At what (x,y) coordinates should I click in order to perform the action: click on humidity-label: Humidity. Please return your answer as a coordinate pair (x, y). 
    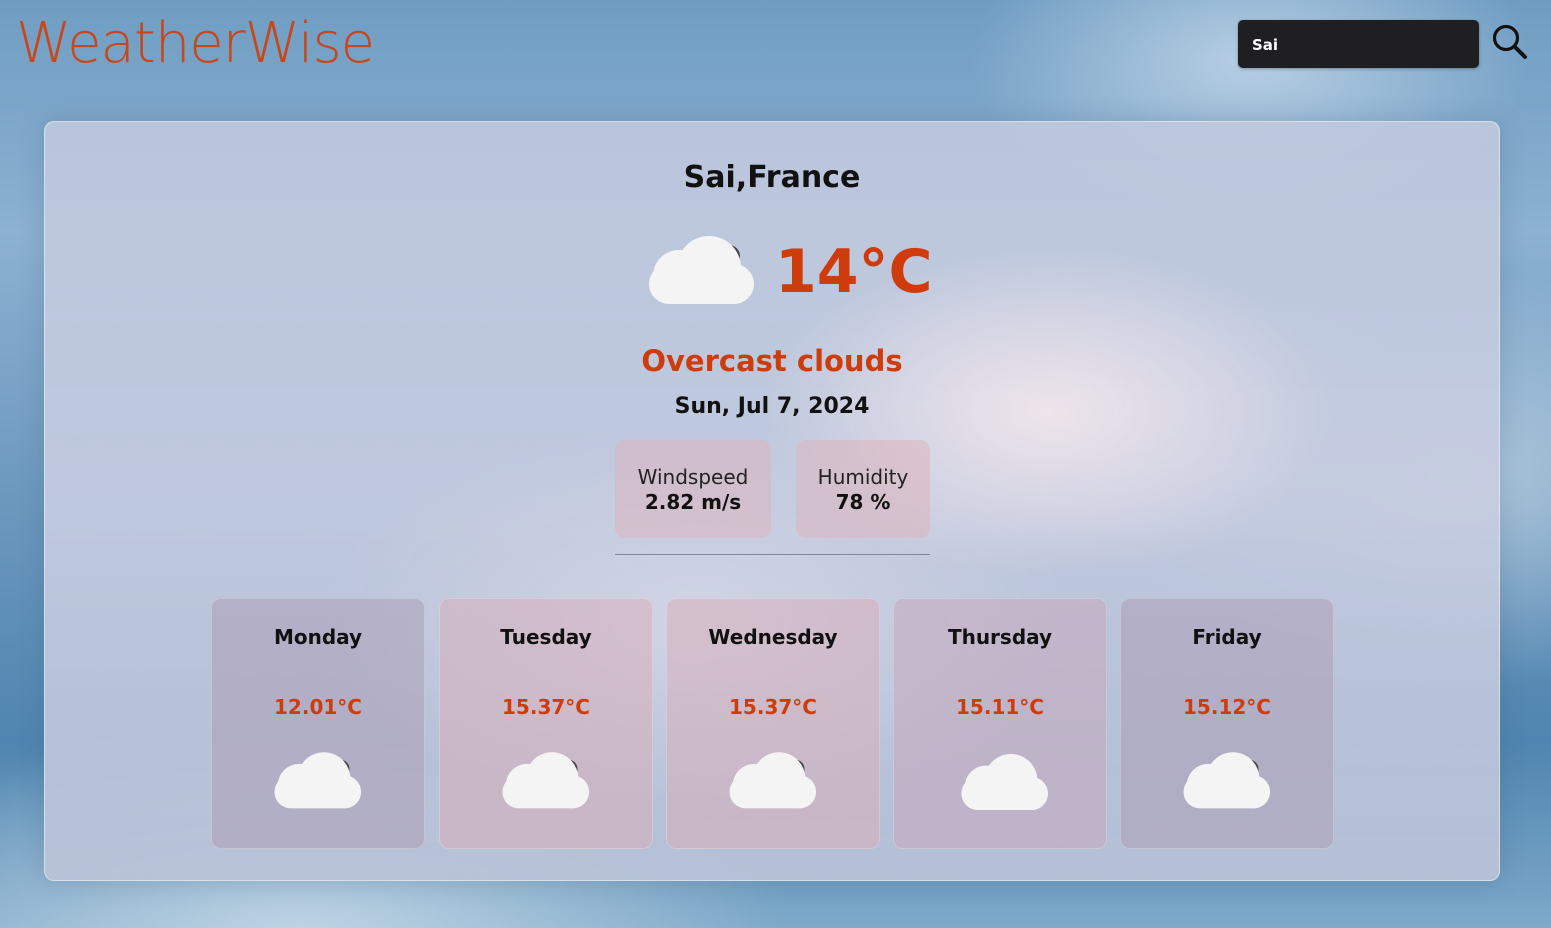
    Looking at the image, I should click on (863, 477).